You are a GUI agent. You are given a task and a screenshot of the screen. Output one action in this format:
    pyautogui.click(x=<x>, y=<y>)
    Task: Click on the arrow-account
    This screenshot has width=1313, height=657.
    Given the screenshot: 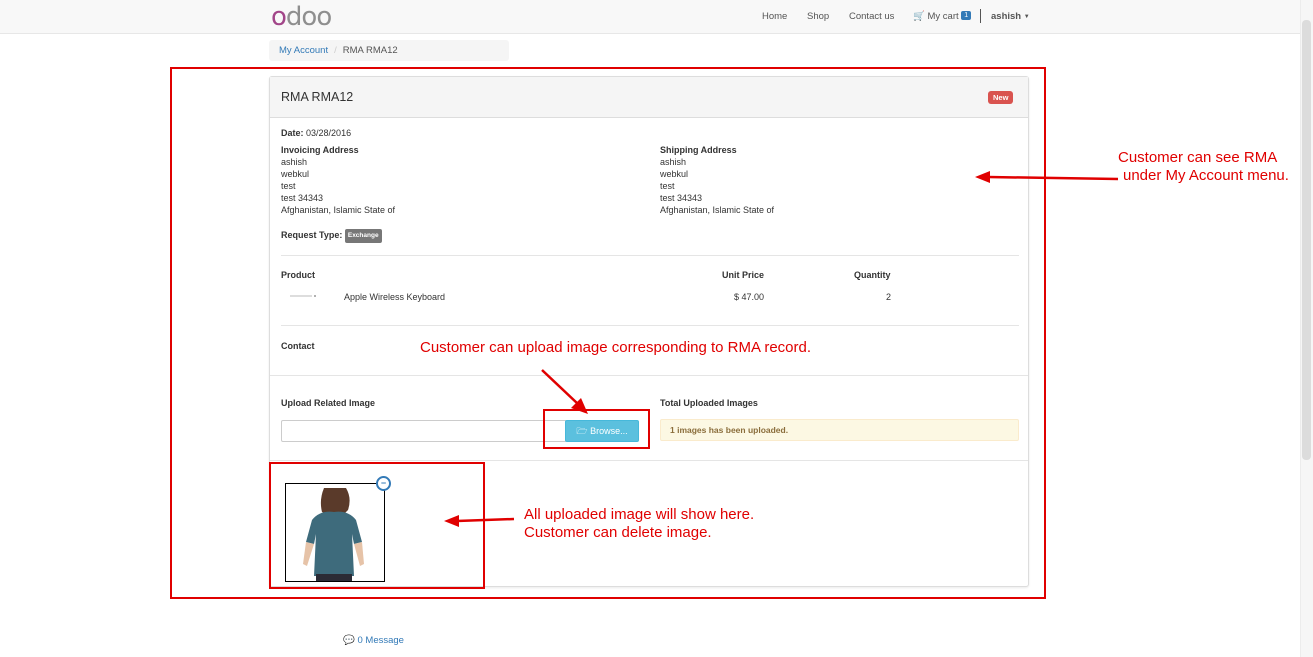 What is the action you would take?
    pyautogui.click(x=1053, y=178)
    